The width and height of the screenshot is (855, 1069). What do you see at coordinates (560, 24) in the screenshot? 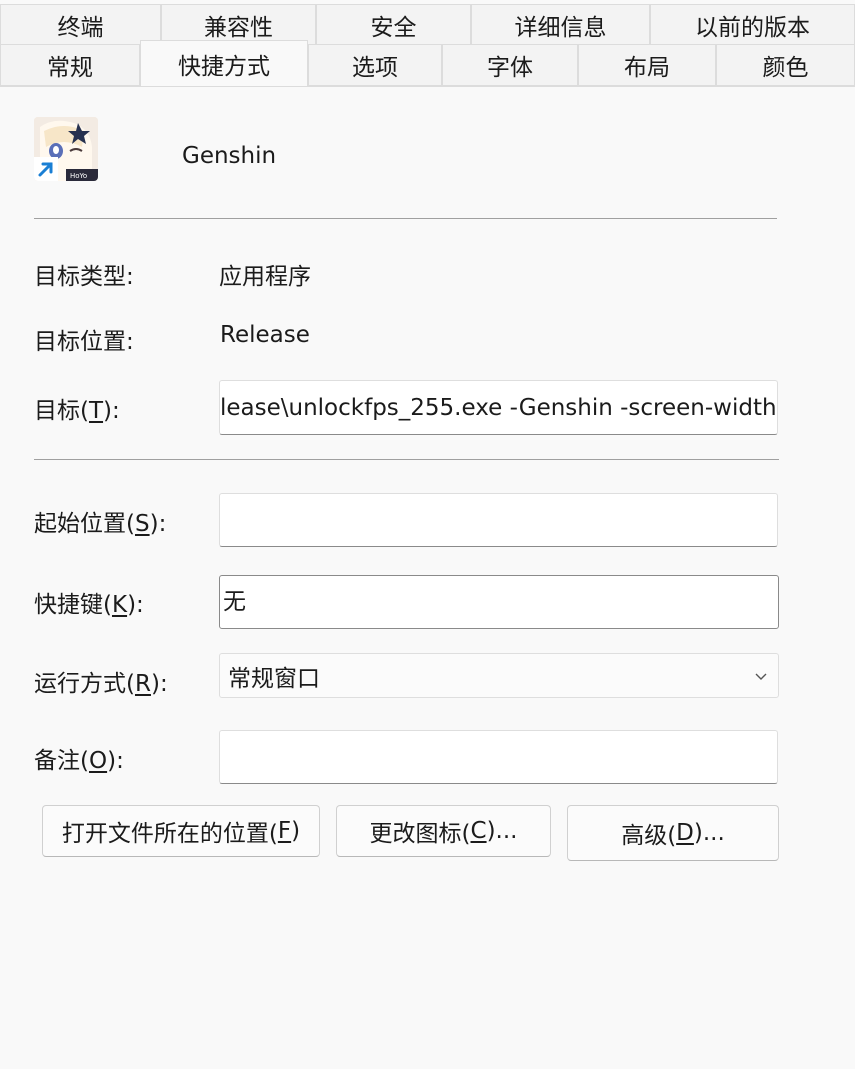
I see `tab-details: 详细信息` at bounding box center [560, 24].